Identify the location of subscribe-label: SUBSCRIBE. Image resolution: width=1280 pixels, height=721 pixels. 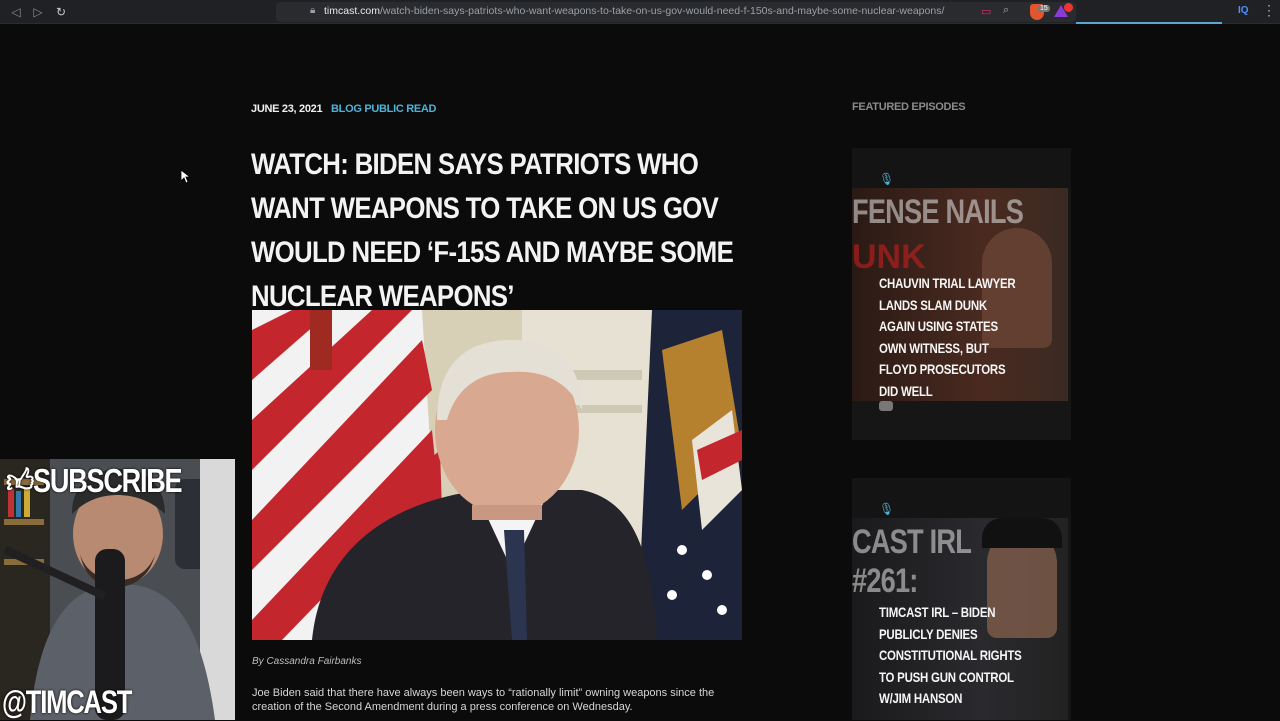
(108, 480).